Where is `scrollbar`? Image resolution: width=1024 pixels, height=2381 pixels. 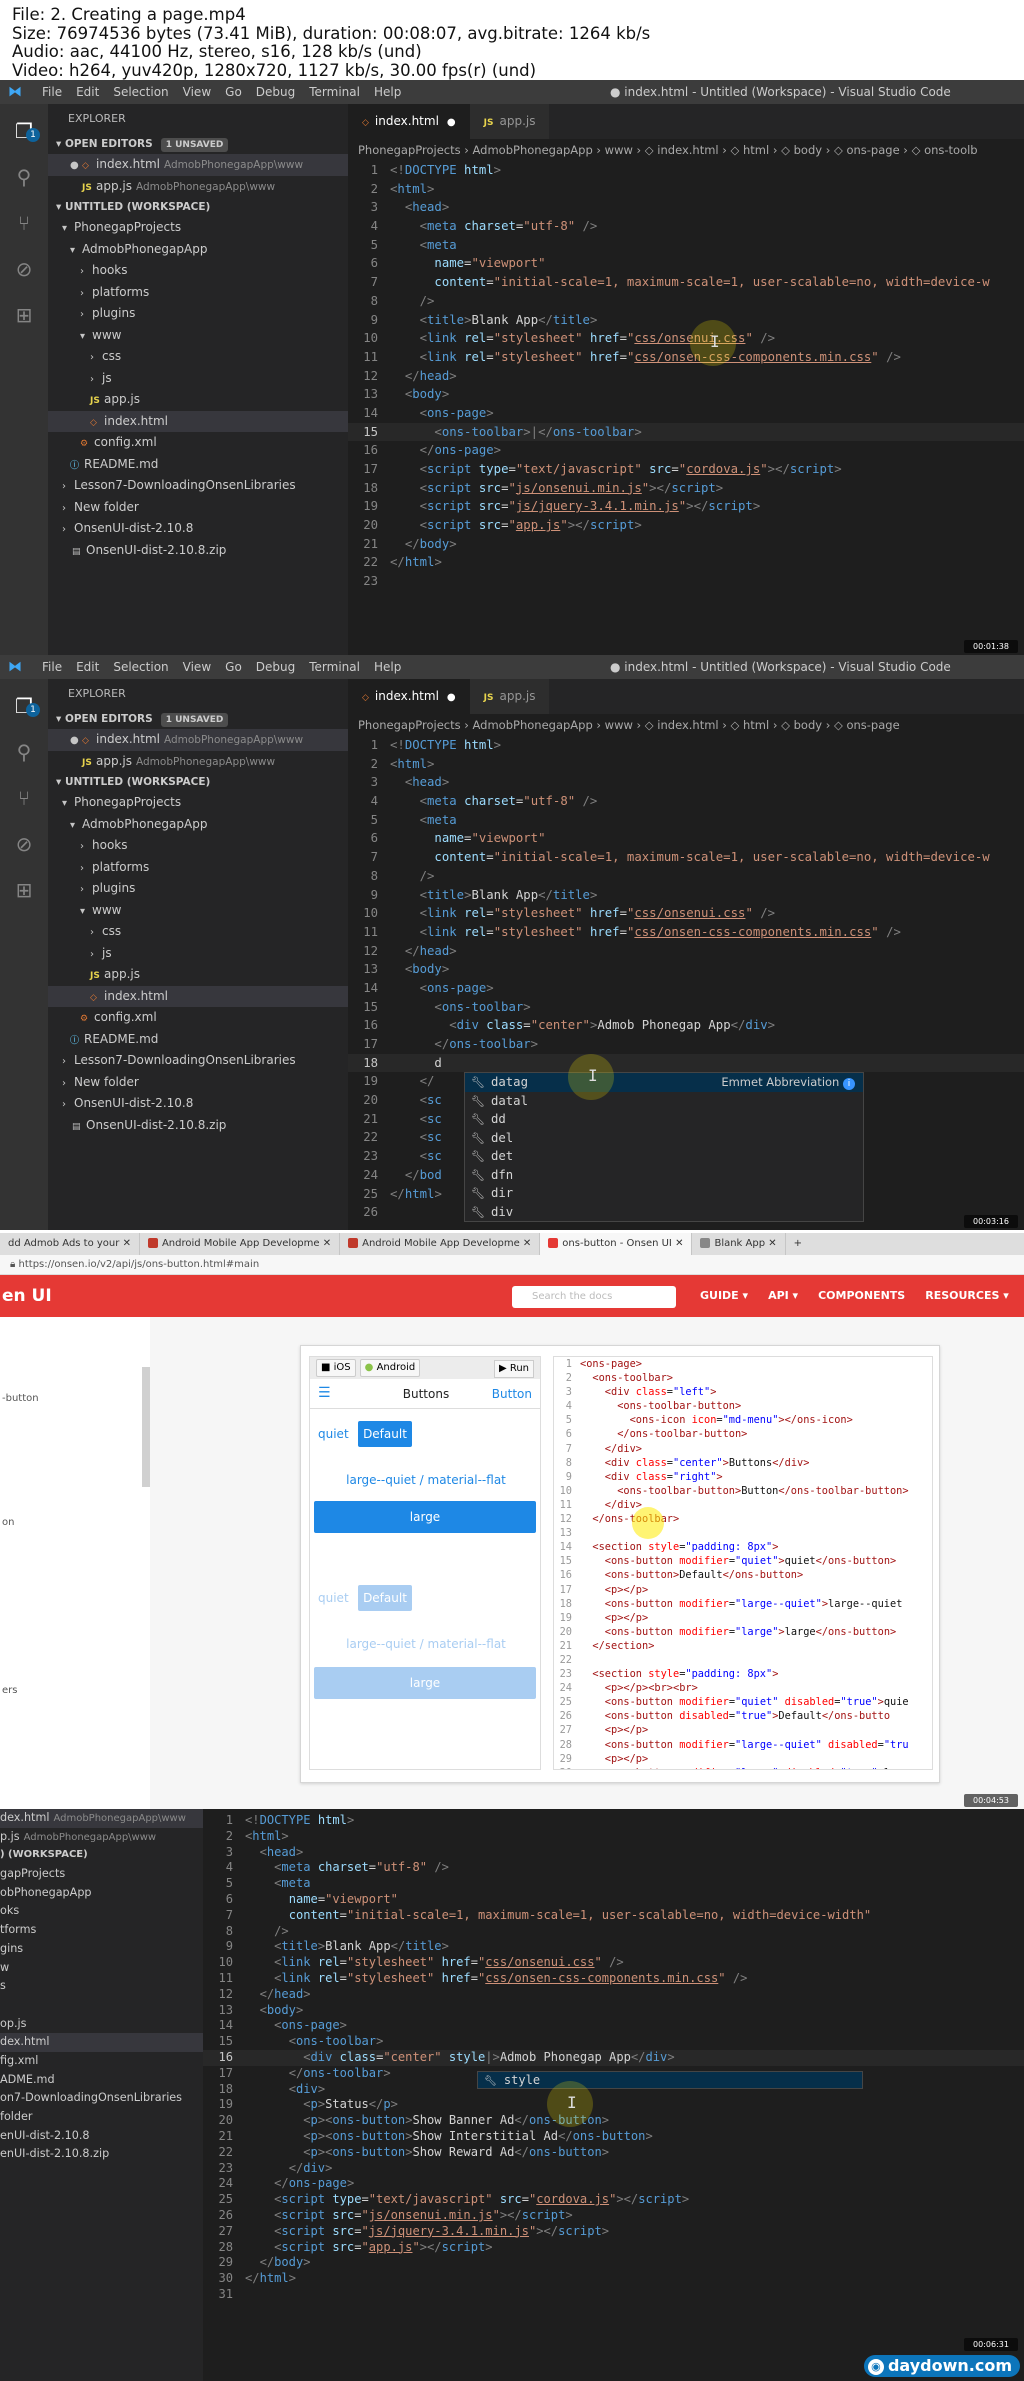
scrollbar is located at coordinates (146, 1427).